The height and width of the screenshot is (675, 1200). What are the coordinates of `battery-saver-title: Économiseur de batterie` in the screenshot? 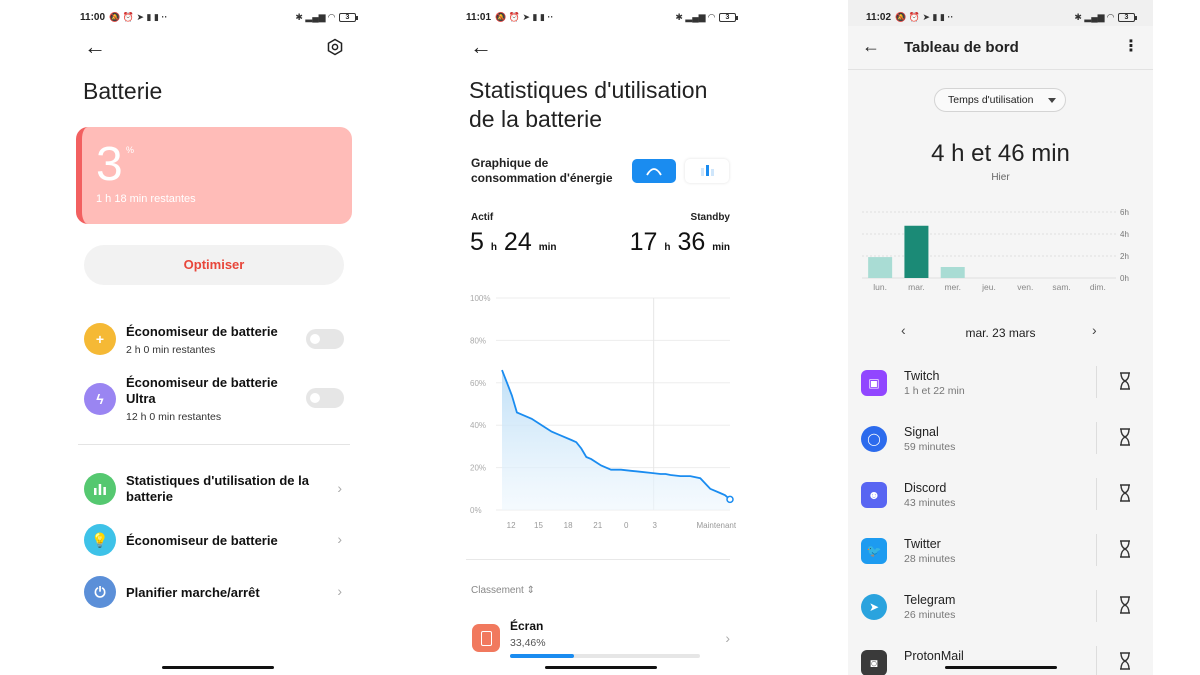 It's located at (202, 331).